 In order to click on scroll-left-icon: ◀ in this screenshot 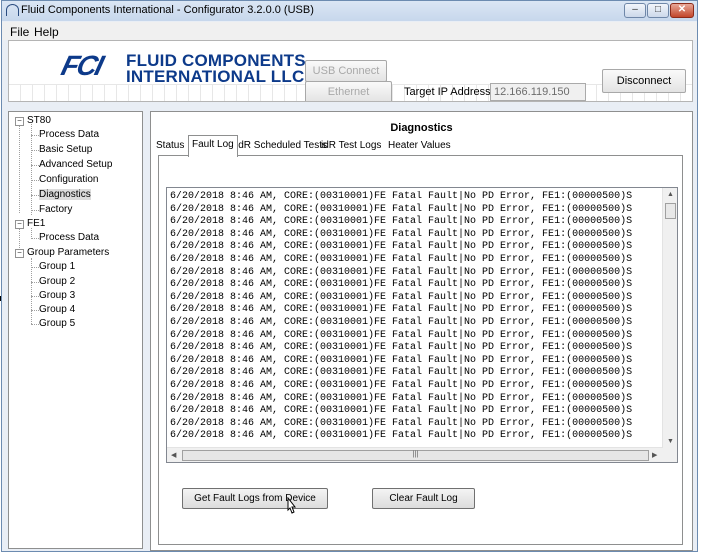, I will do `click(173, 455)`.